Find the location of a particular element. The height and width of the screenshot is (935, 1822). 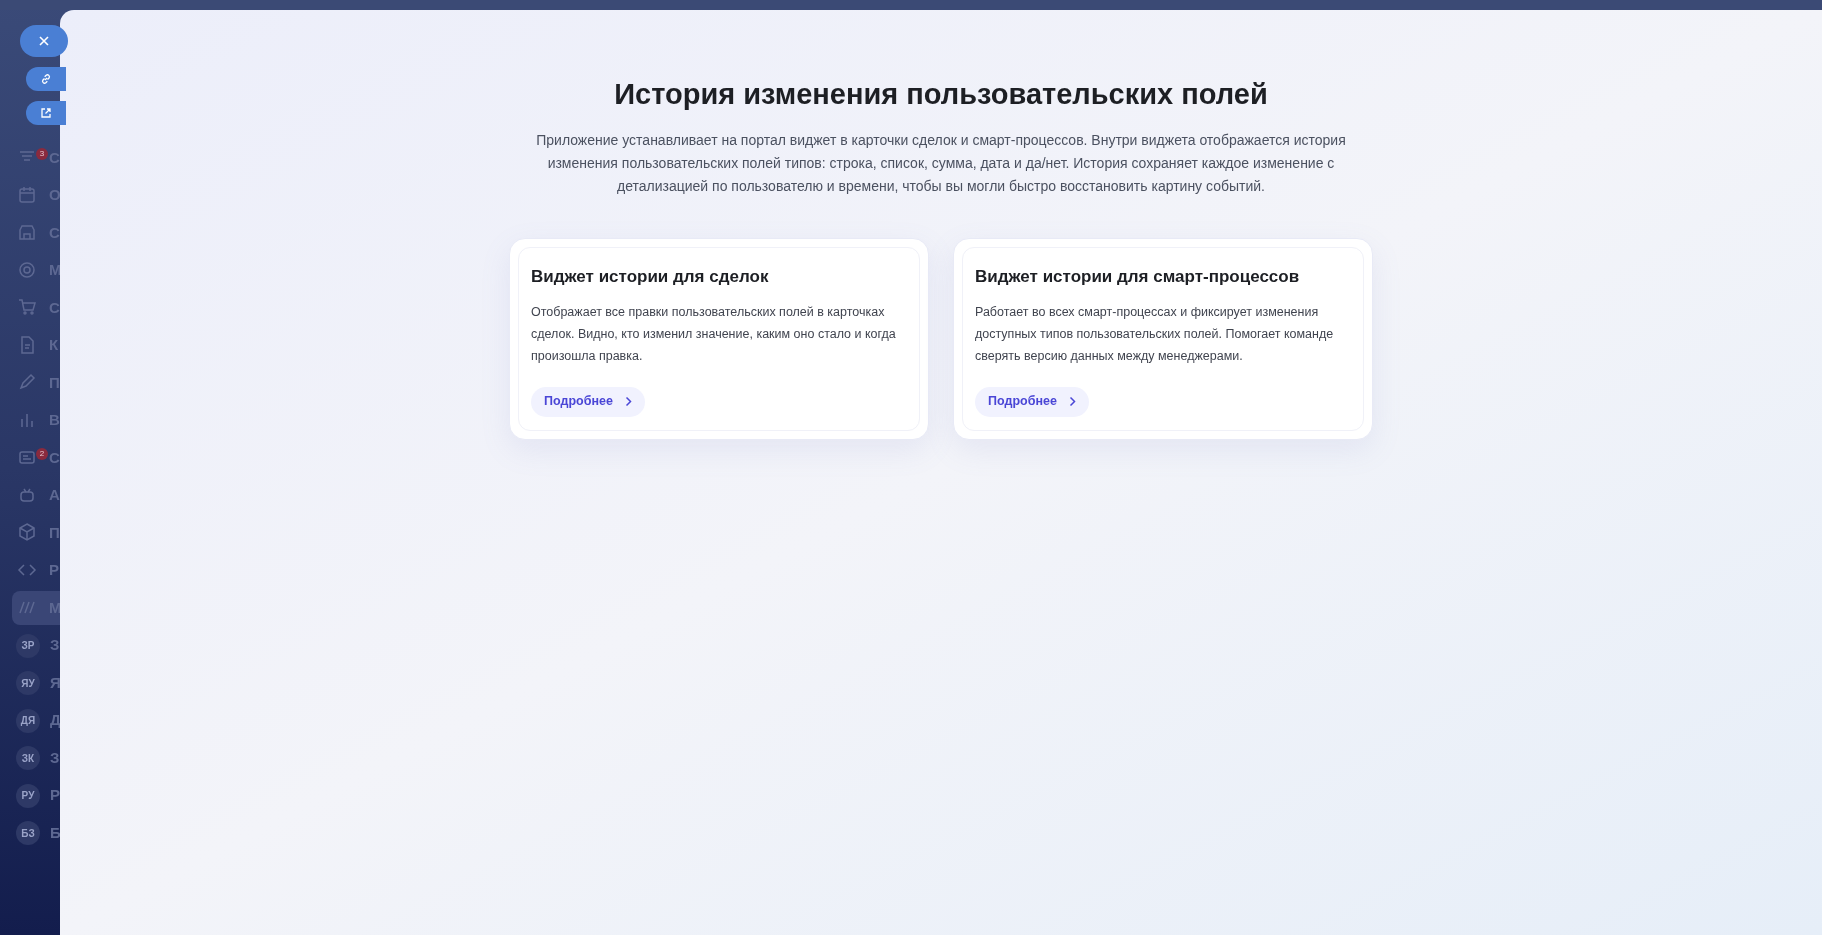

page-title: История изменения пользовательских полей is located at coordinates (941, 94).